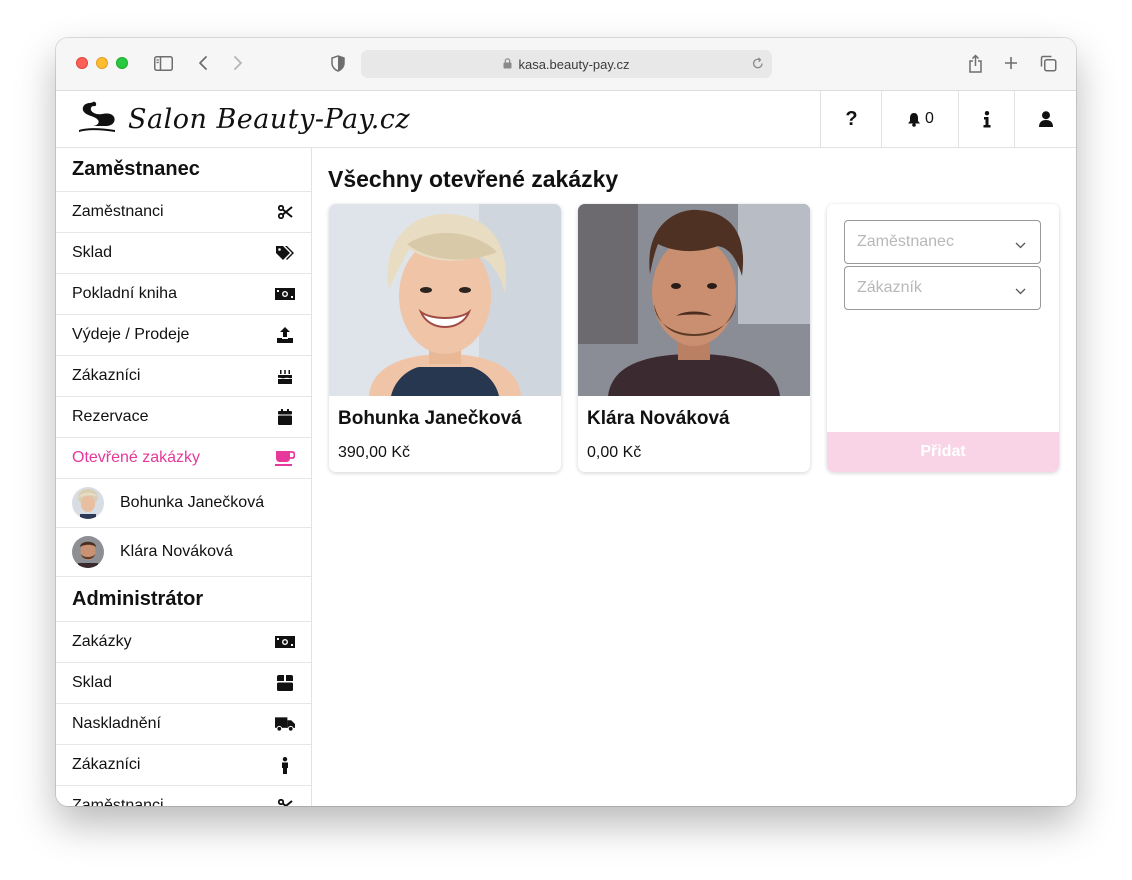 The image size is (1132, 880). I want to click on zoom-window-button, so click(122, 63).